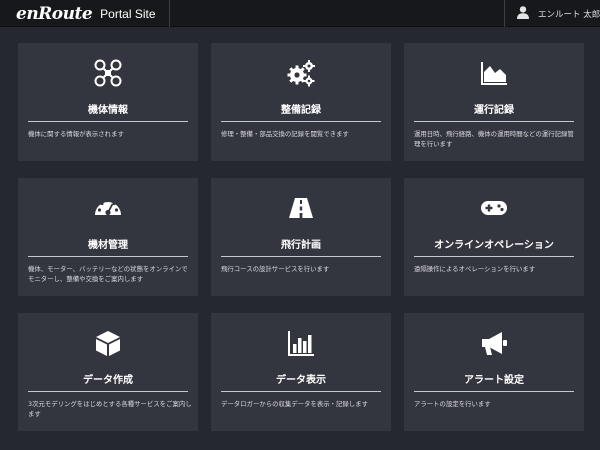 This screenshot has width=600, height=450. Describe the element at coordinates (300, 13) in the screenshot. I see `top-bar: enRoute Portal Site エンルート 太郎` at that location.